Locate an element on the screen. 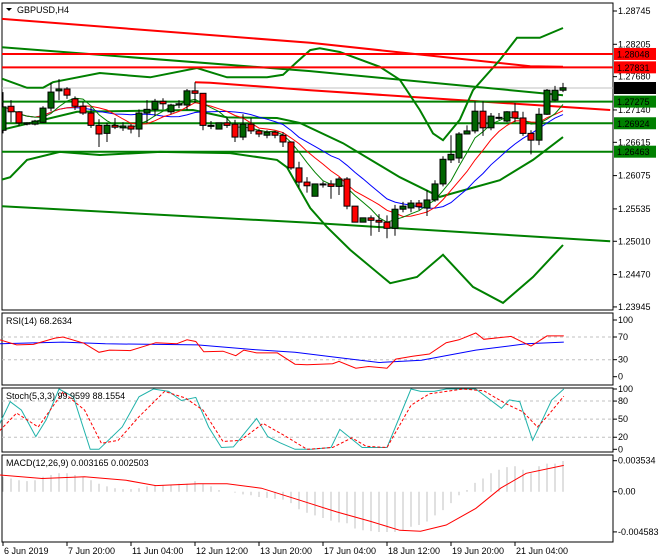 This screenshot has width=660, height=560. level-price-label: 1.27831 is located at coordinates (633, 68).